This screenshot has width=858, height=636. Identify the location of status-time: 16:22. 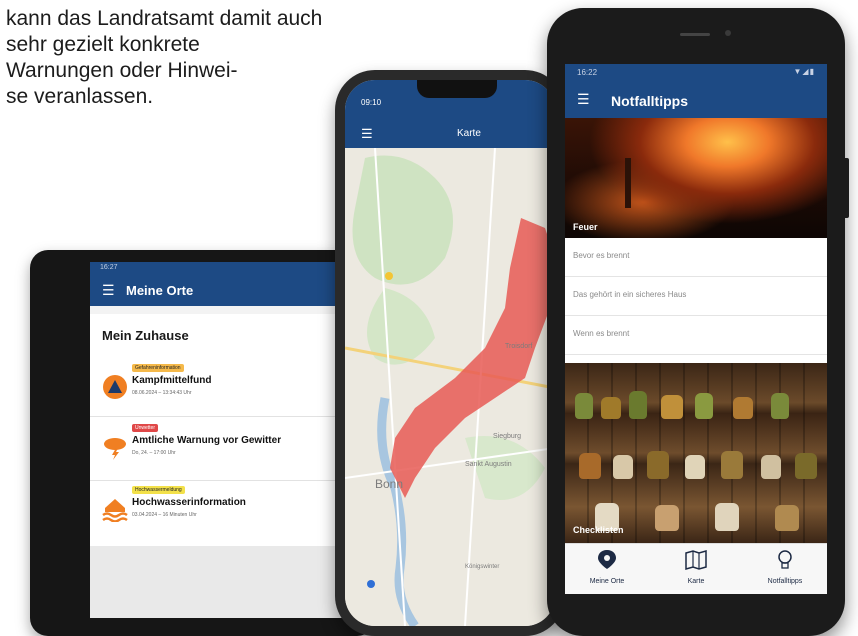
(587, 72).